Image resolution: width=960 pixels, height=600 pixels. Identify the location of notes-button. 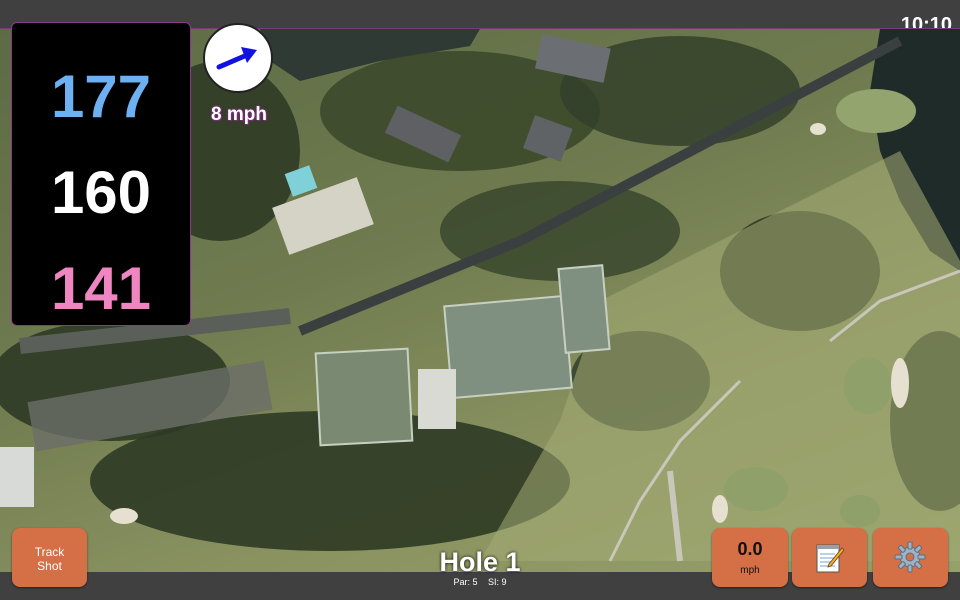
(829, 557).